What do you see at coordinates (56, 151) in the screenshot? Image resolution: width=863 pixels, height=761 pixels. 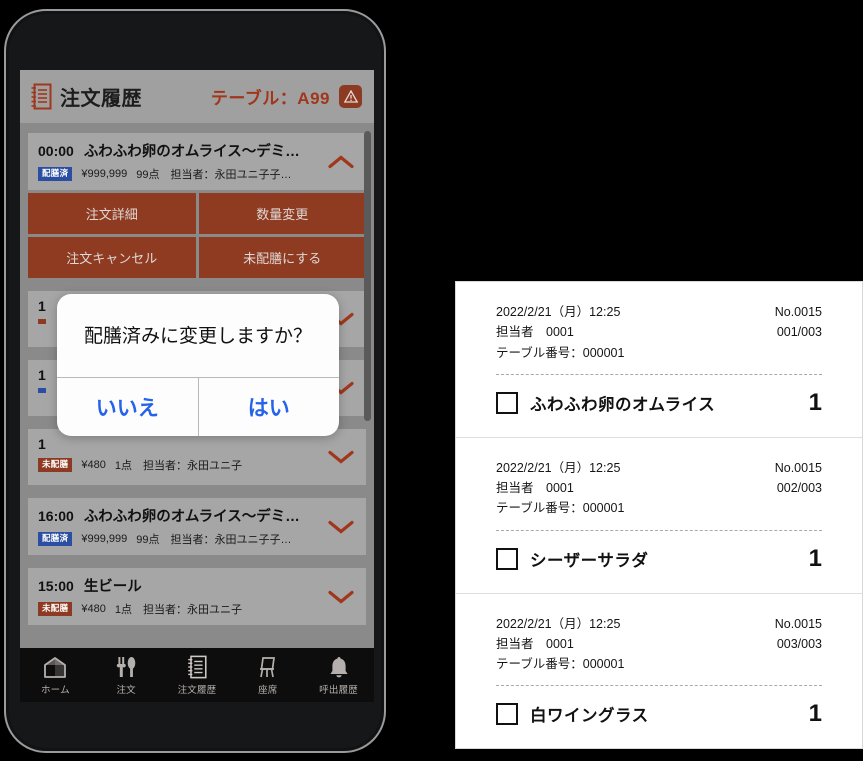 I see `order-time: 00:00` at bounding box center [56, 151].